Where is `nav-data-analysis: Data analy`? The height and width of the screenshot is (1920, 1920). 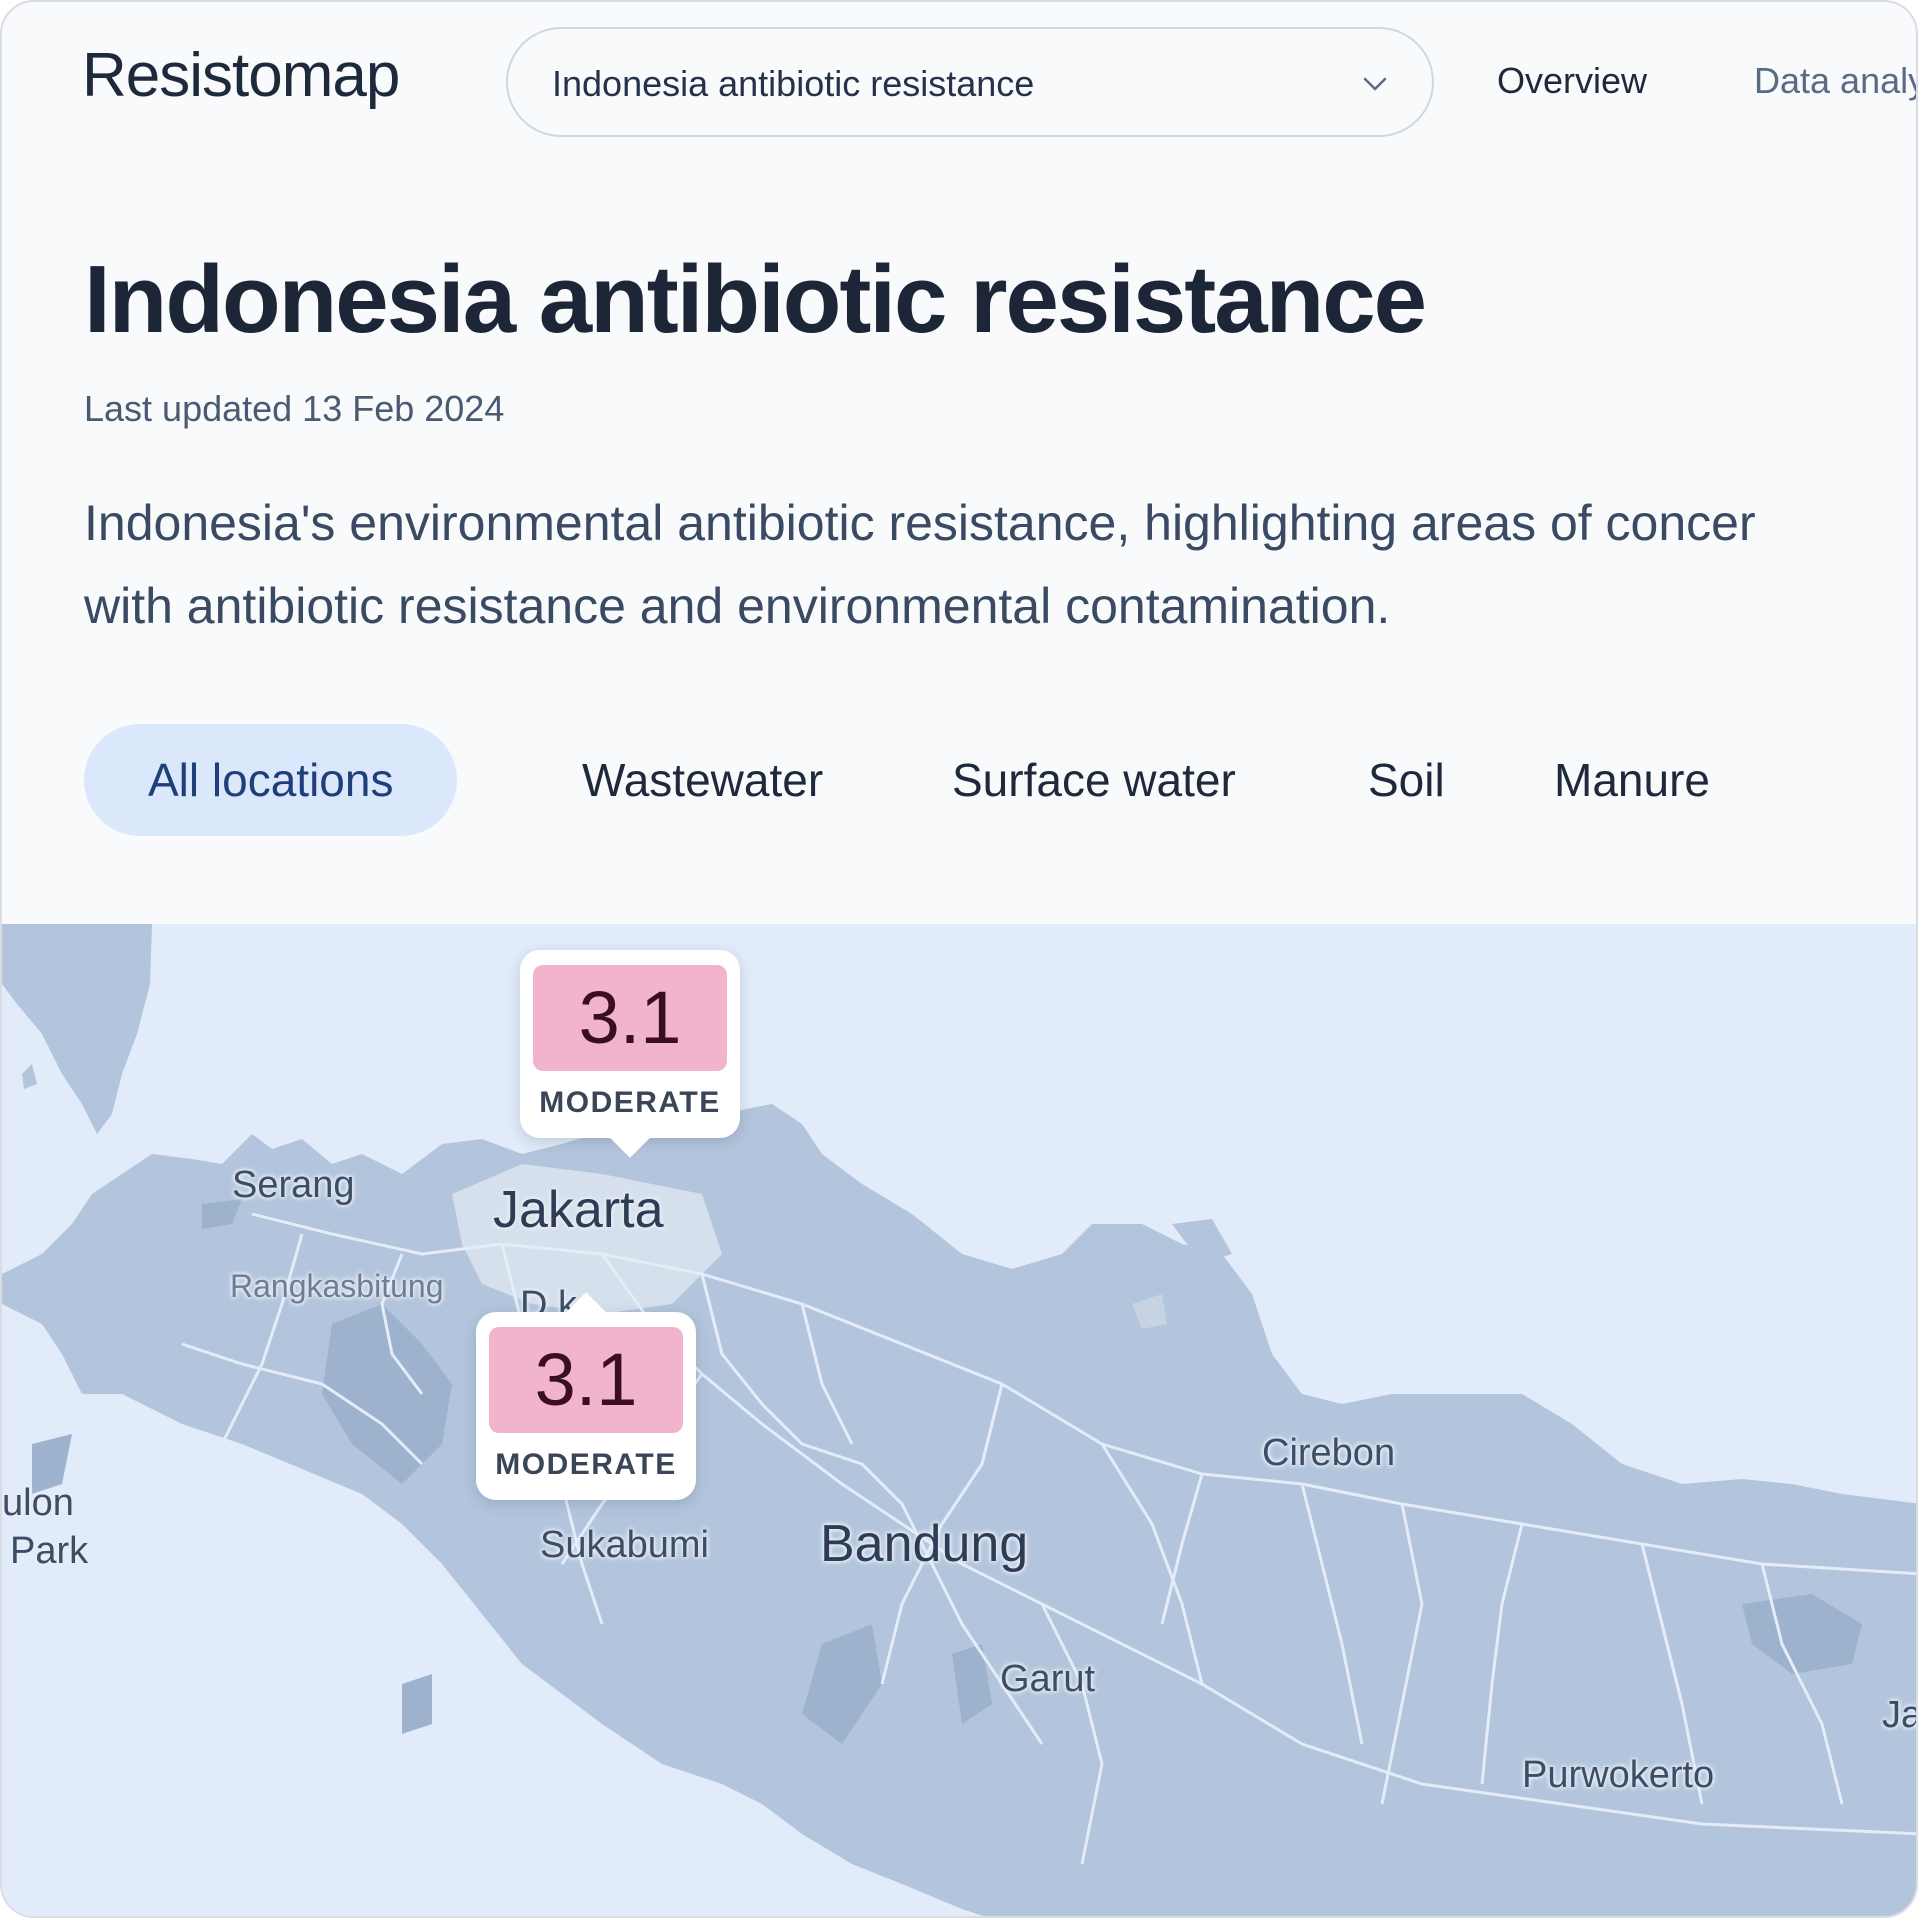 nav-data-analysis: Data analy is located at coordinates (1835, 81).